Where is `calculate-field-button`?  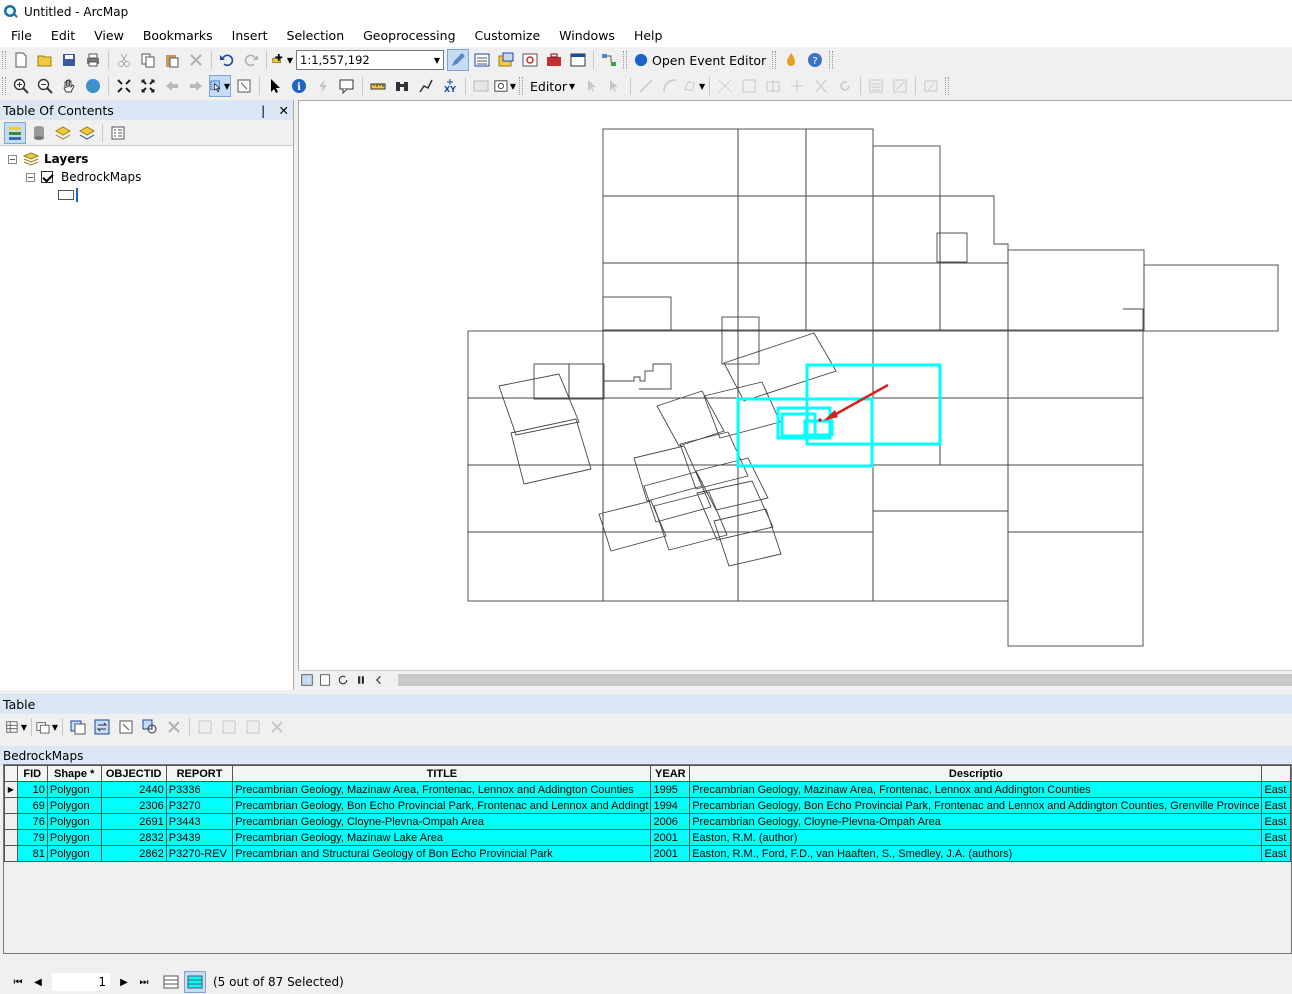
calculate-field-button is located at coordinates (229, 727).